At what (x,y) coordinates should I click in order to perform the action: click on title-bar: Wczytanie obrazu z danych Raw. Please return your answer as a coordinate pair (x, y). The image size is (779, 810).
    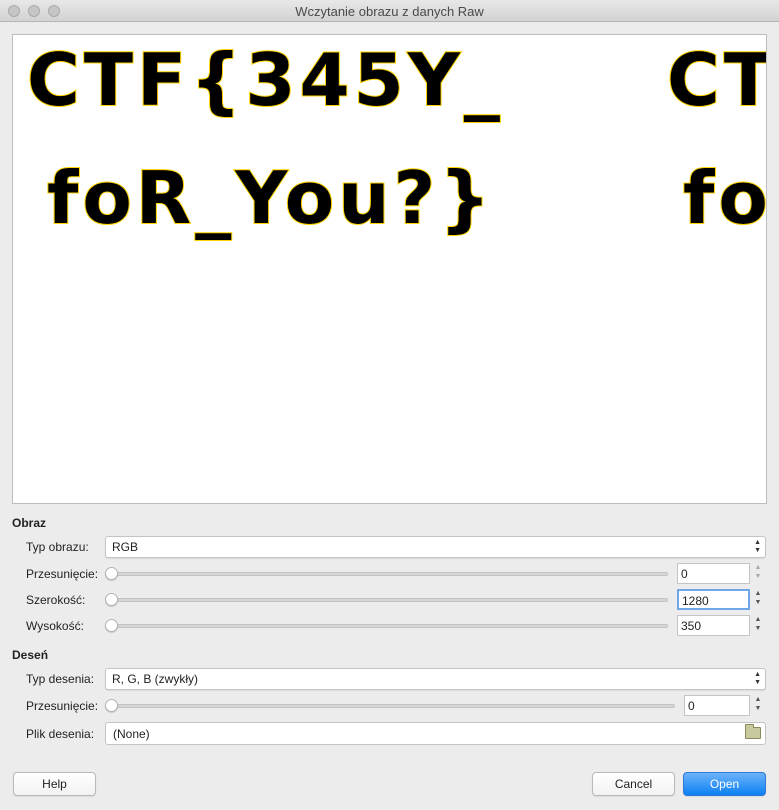
    Looking at the image, I should click on (389, 11).